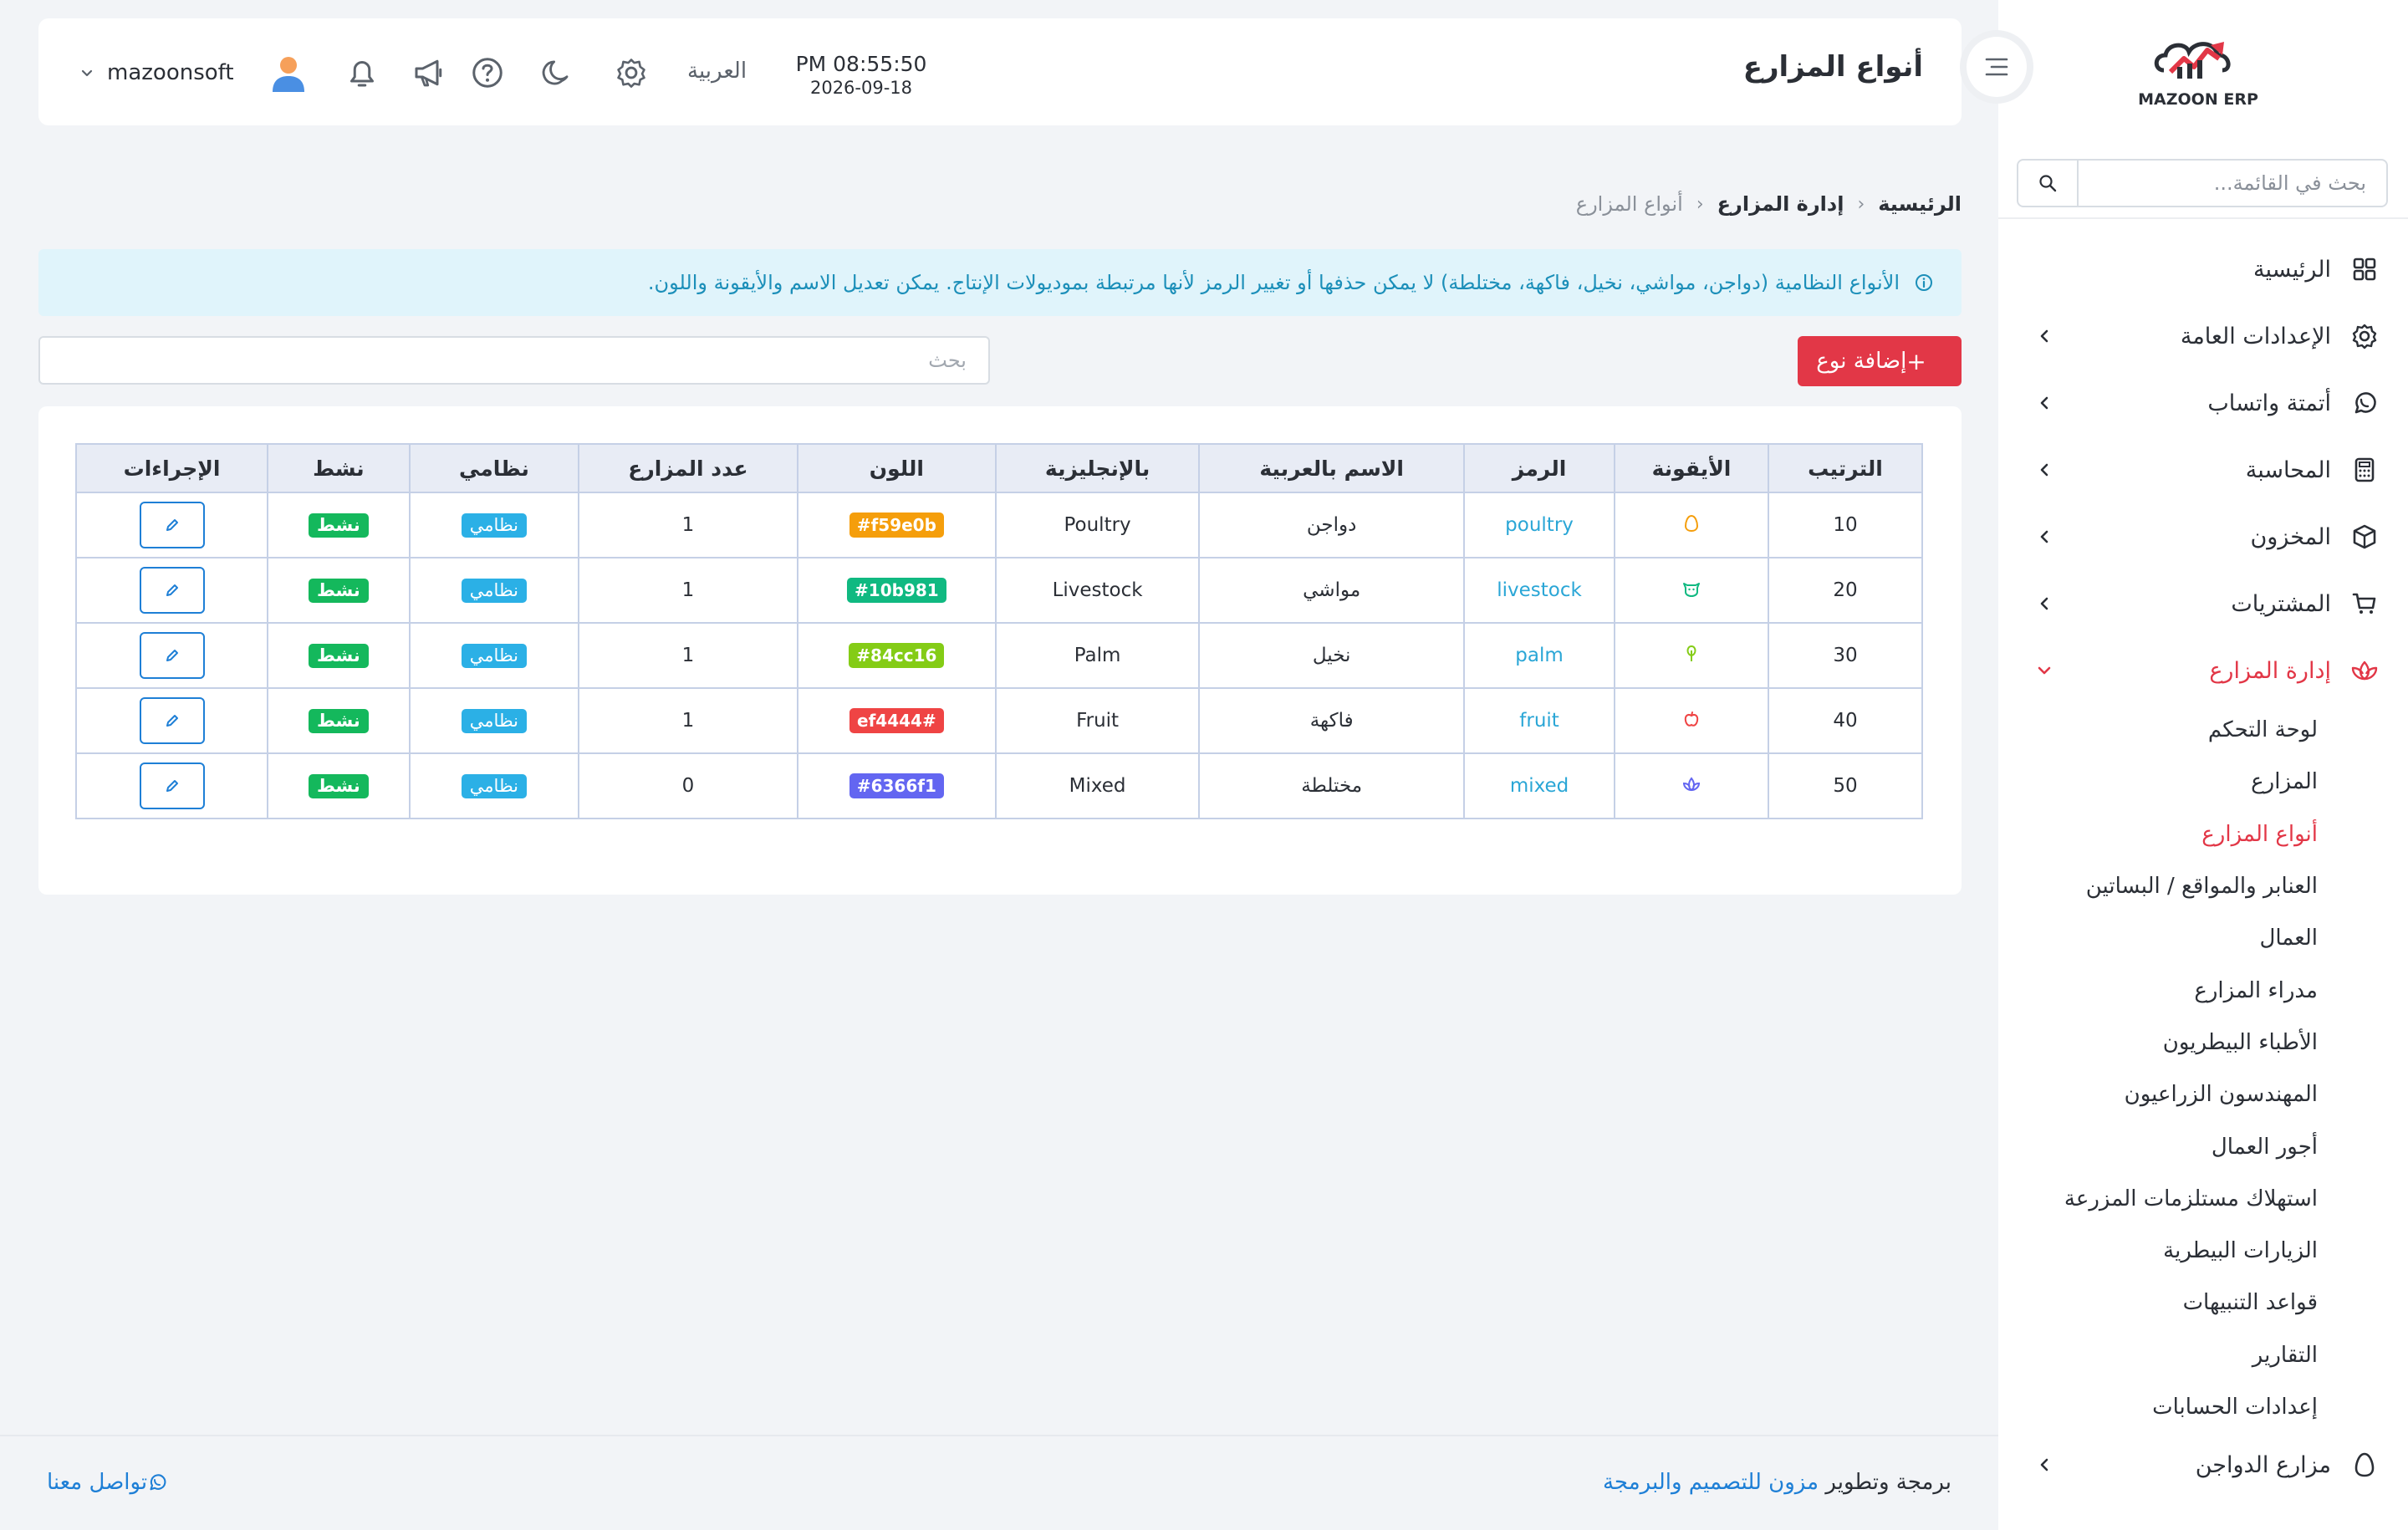 The width and height of the screenshot is (2408, 1530). I want to click on sidebar-item-label: مزارع الدواجن, so click(2263, 1464).